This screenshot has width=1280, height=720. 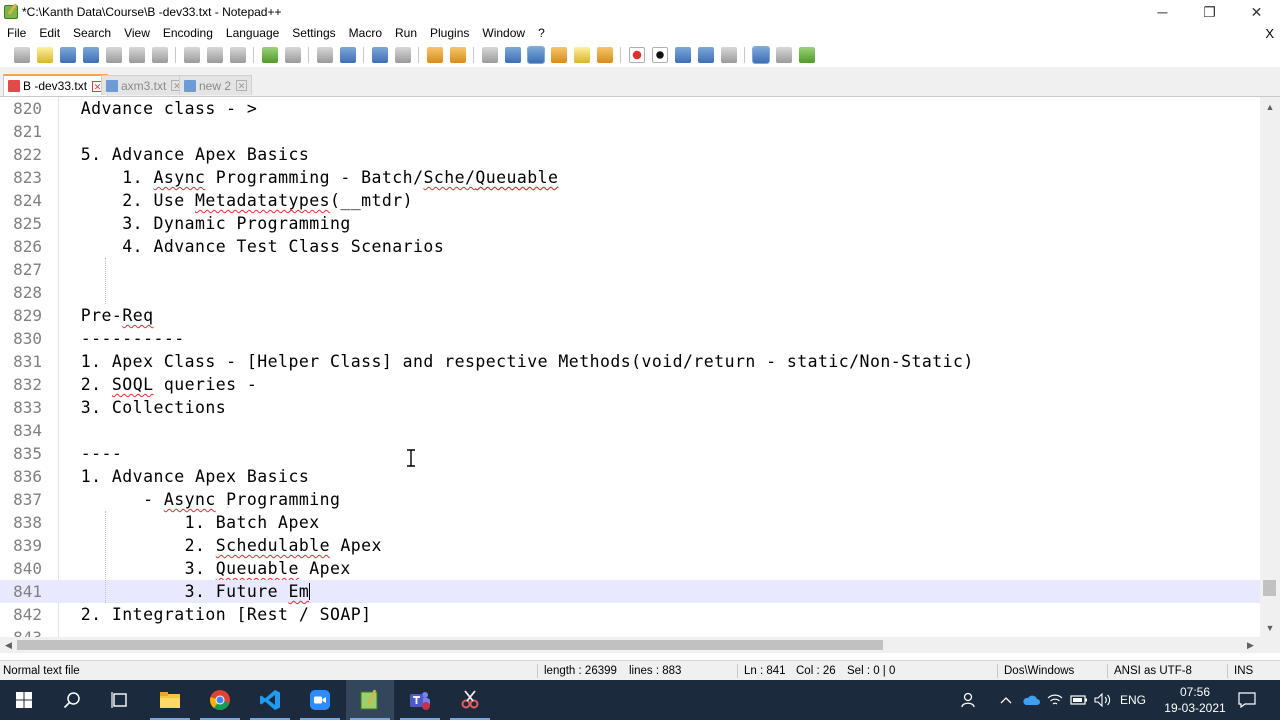 What do you see at coordinates (449, 33) in the screenshot?
I see `menu-plugins: Plugins` at bounding box center [449, 33].